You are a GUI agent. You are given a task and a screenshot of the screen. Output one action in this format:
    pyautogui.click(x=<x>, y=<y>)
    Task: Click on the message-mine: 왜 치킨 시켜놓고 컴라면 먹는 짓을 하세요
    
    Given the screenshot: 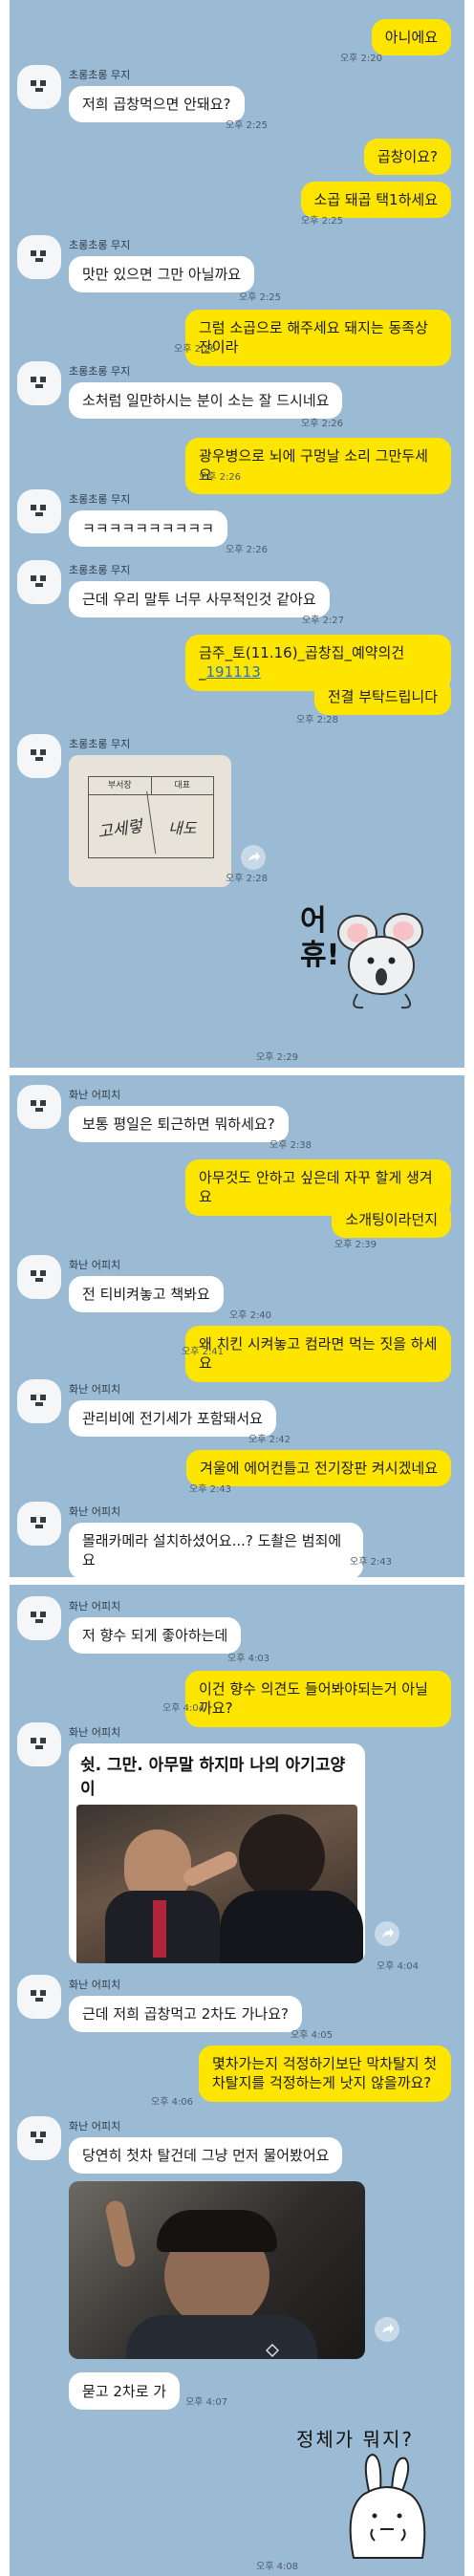 What is the action you would take?
    pyautogui.click(x=237, y=1354)
    